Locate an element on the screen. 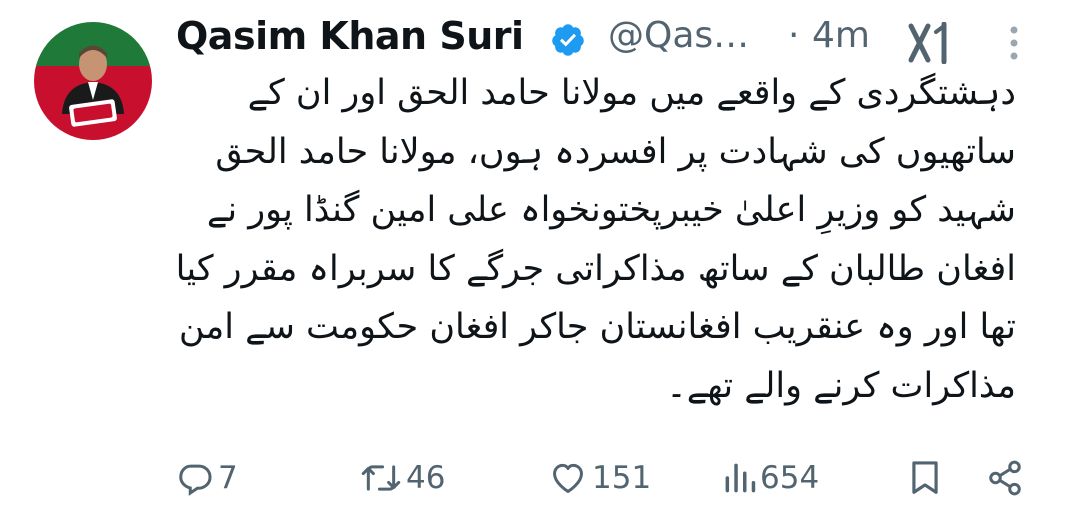 This screenshot has height=514, width=1080. verified-badge-icon is located at coordinates (568, 40).